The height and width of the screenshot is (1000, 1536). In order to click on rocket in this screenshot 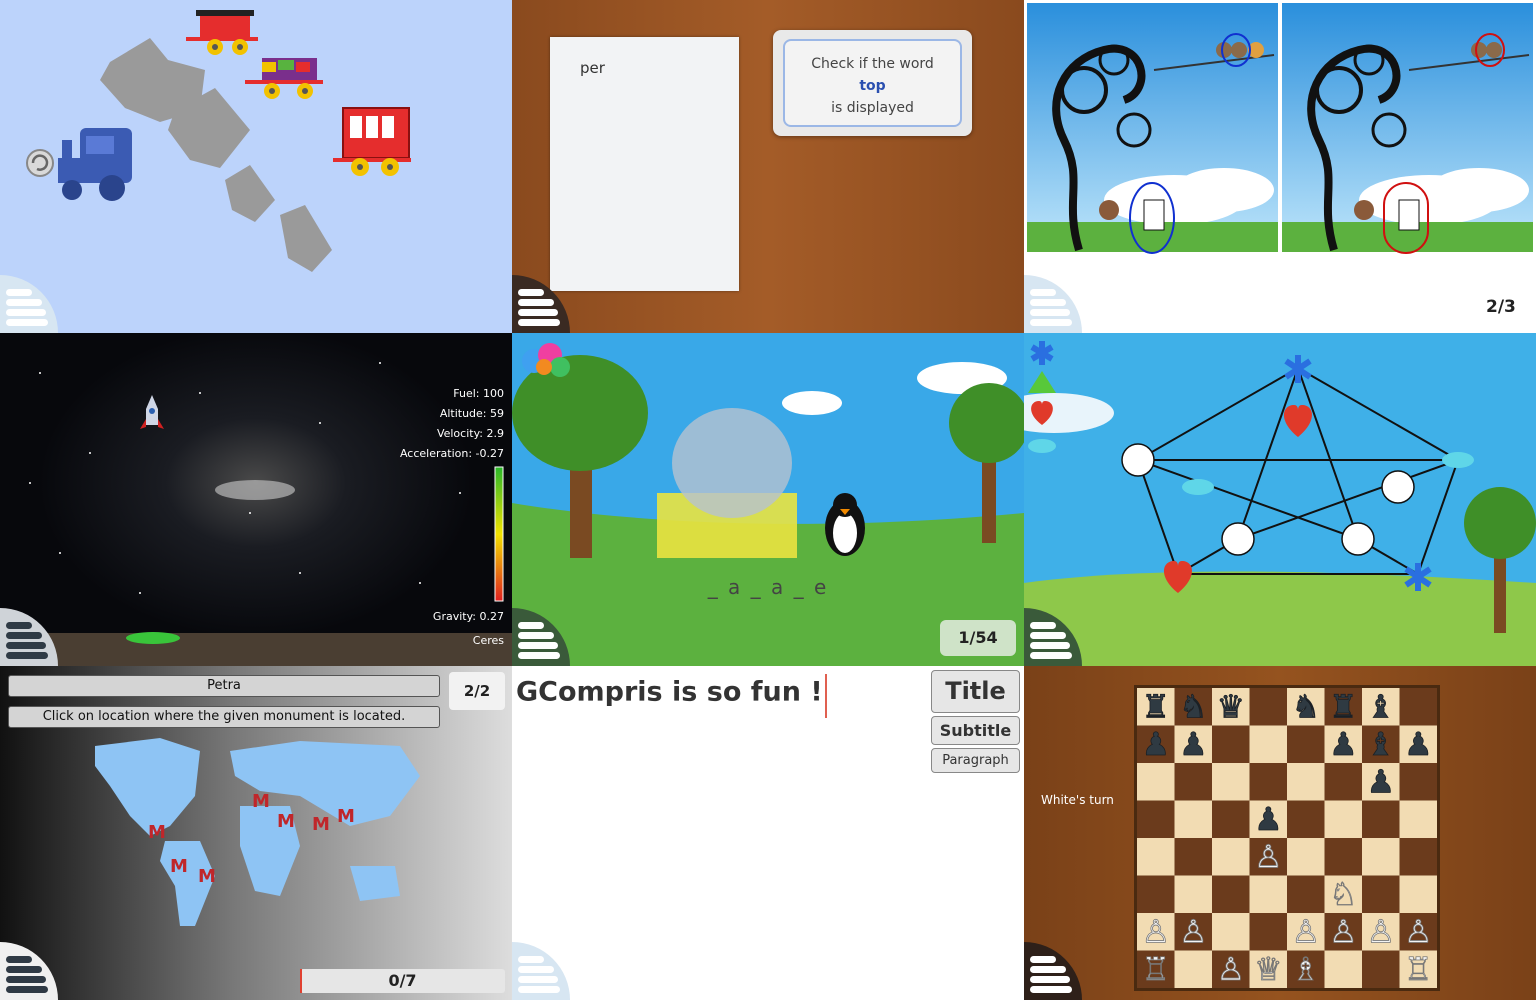, I will do `click(152, 412)`.